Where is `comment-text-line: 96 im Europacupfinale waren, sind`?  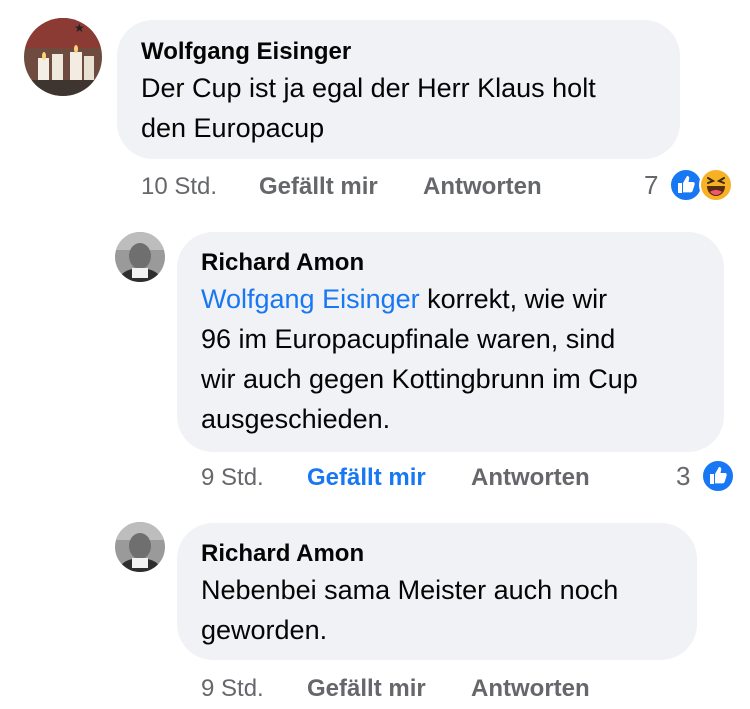 comment-text-line: 96 im Europacupfinale waren, sind is located at coordinates (408, 339).